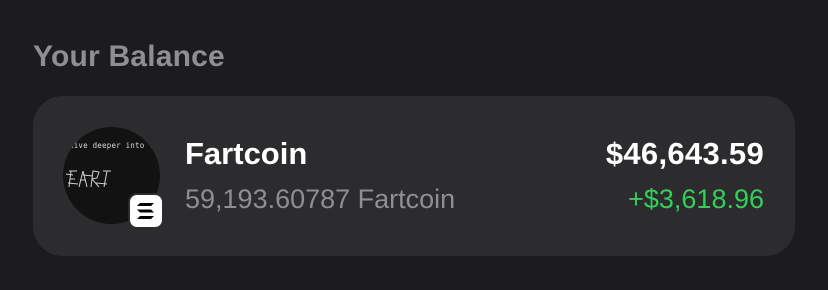 Image resolution: width=828 pixels, height=290 pixels. Describe the element at coordinates (246, 153) in the screenshot. I see `token-name: Fartcoin` at that location.